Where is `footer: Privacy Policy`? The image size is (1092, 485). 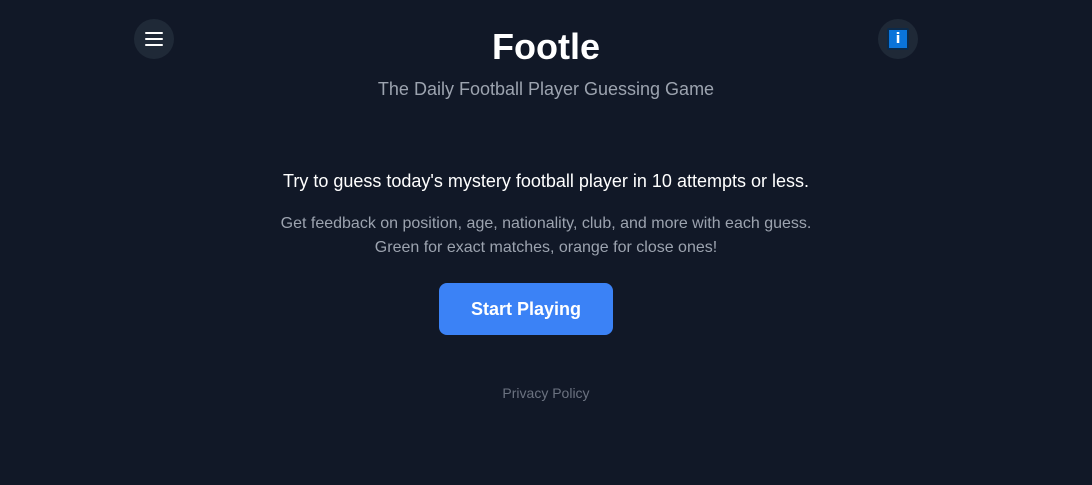
footer: Privacy Policy is located at coordinates (546, 393).